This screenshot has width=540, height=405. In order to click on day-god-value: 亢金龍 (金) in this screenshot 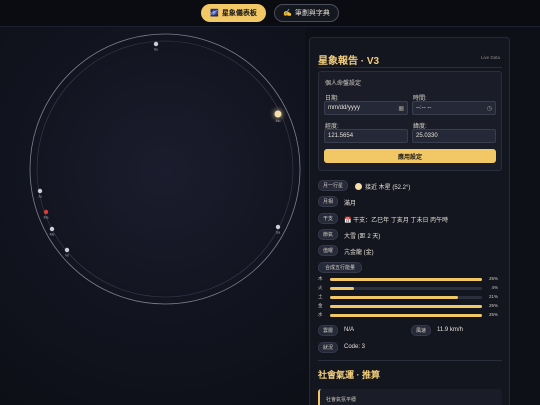, I will do `click(359, 253)`.